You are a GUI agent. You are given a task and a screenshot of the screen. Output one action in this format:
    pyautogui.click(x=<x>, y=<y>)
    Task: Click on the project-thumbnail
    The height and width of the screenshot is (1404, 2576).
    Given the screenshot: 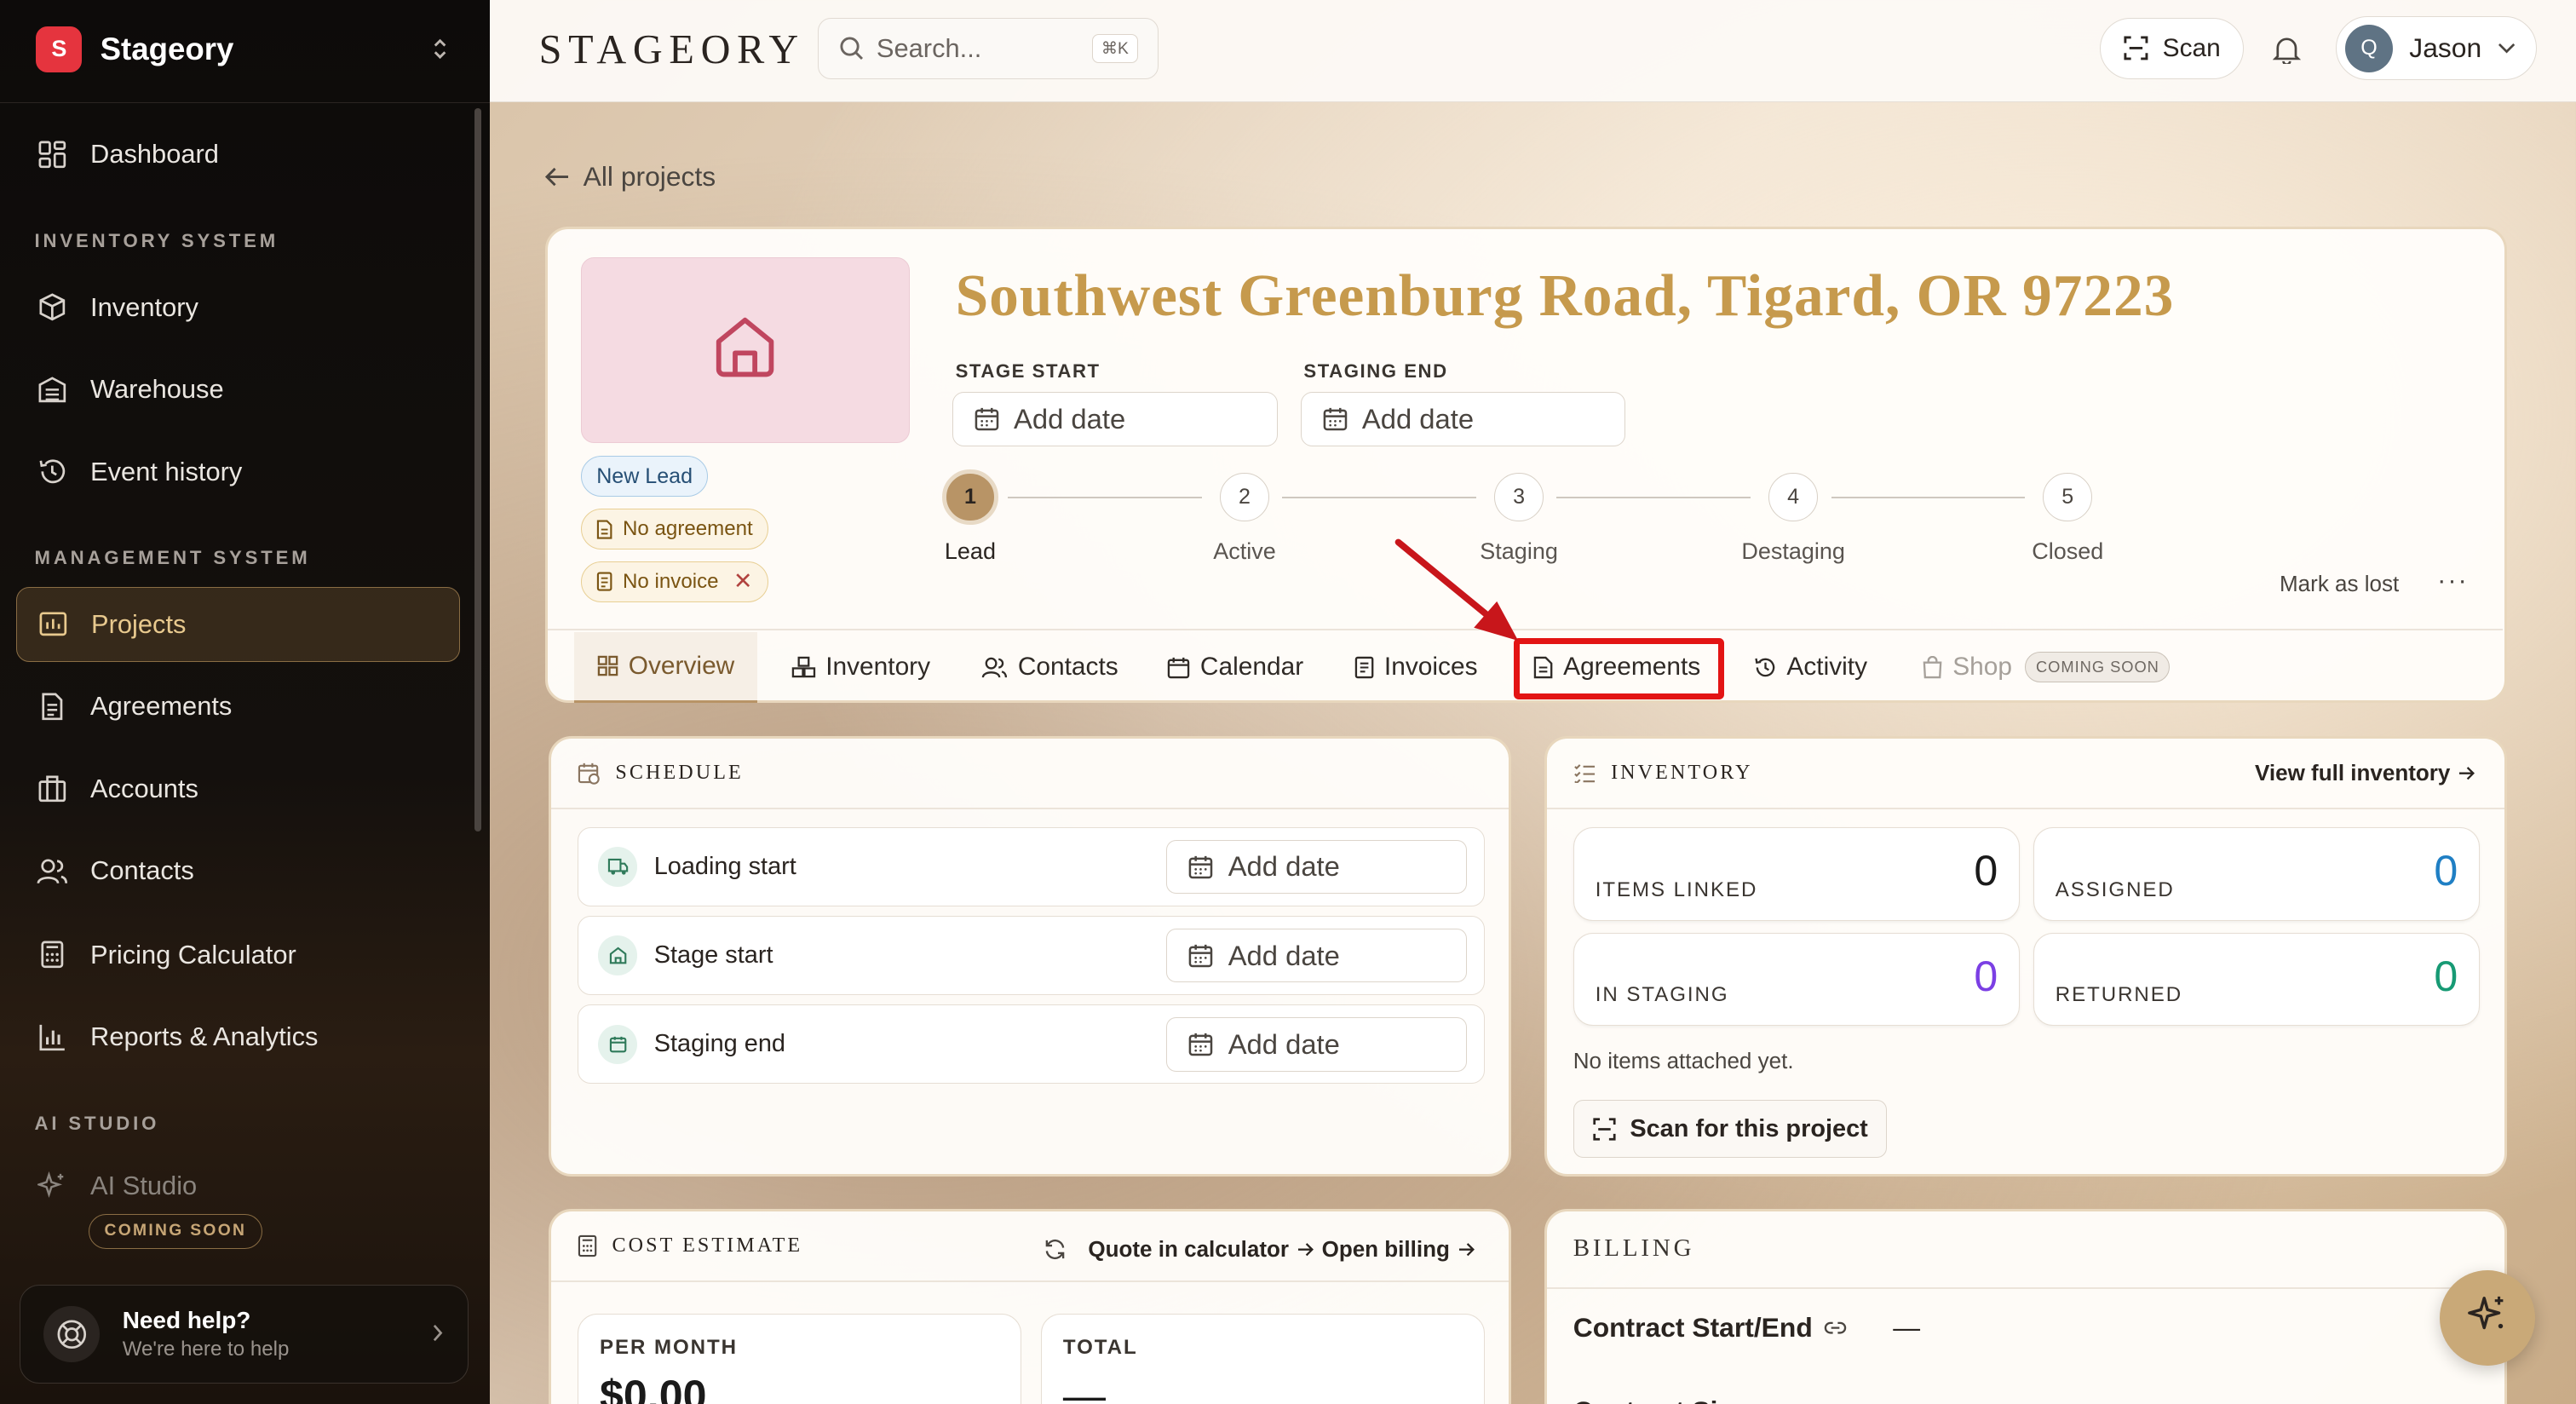 What is the action you would take?
    pyautogui.click(x=745, y=349)
    